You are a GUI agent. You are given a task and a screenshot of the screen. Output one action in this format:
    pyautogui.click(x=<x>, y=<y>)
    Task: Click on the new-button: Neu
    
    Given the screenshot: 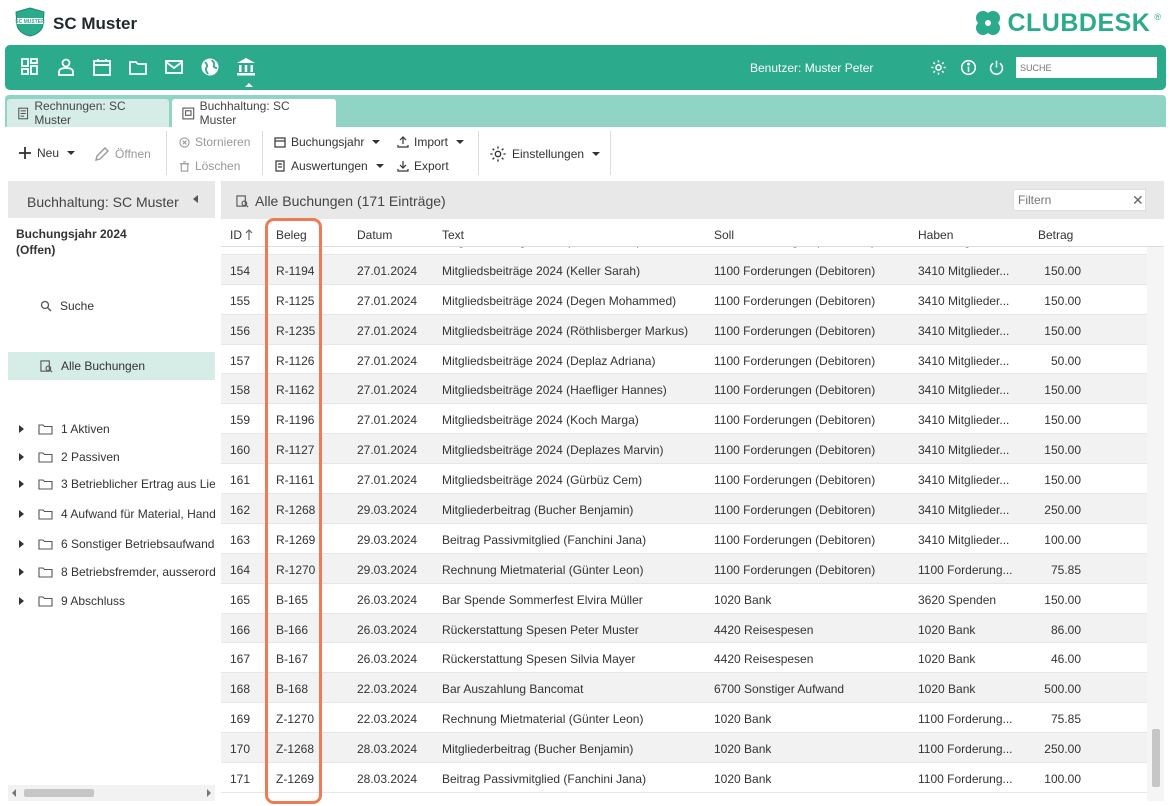 What is the action you would take?
    pyautogui.click(x=47, y=153)
    